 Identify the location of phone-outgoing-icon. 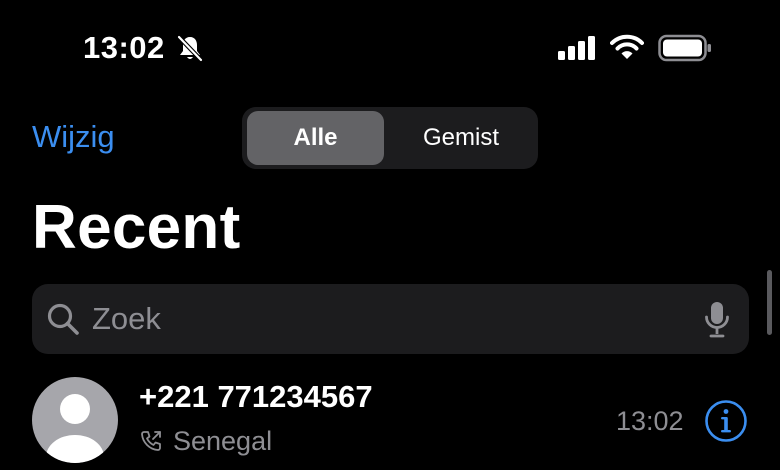
(151, 441).